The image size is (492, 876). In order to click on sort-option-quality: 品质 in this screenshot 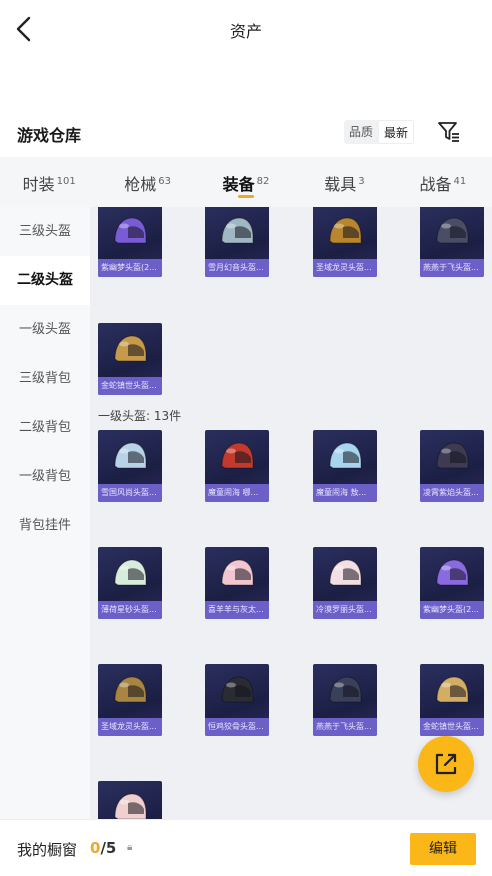, I will do `click(361, 132)`.